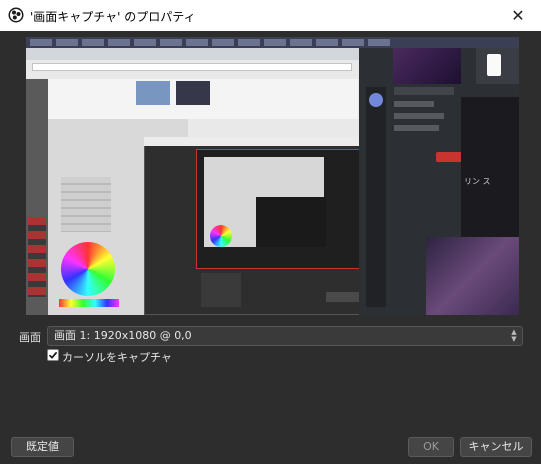 This screenshot has width=541, height=464. Describe the element at coordinates (496, 447) in the screenshot. I see `cancel-button: キャンセル` at that location.